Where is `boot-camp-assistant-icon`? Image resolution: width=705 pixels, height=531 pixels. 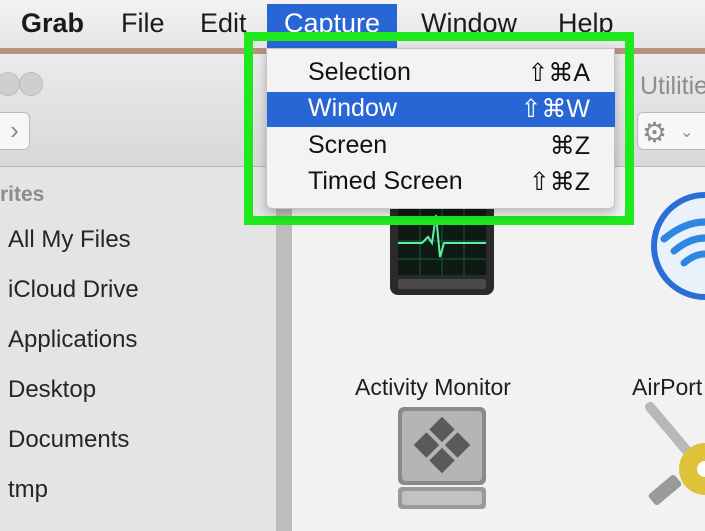
boot-camp-assistant-icon is located at coordinates (442, 456).